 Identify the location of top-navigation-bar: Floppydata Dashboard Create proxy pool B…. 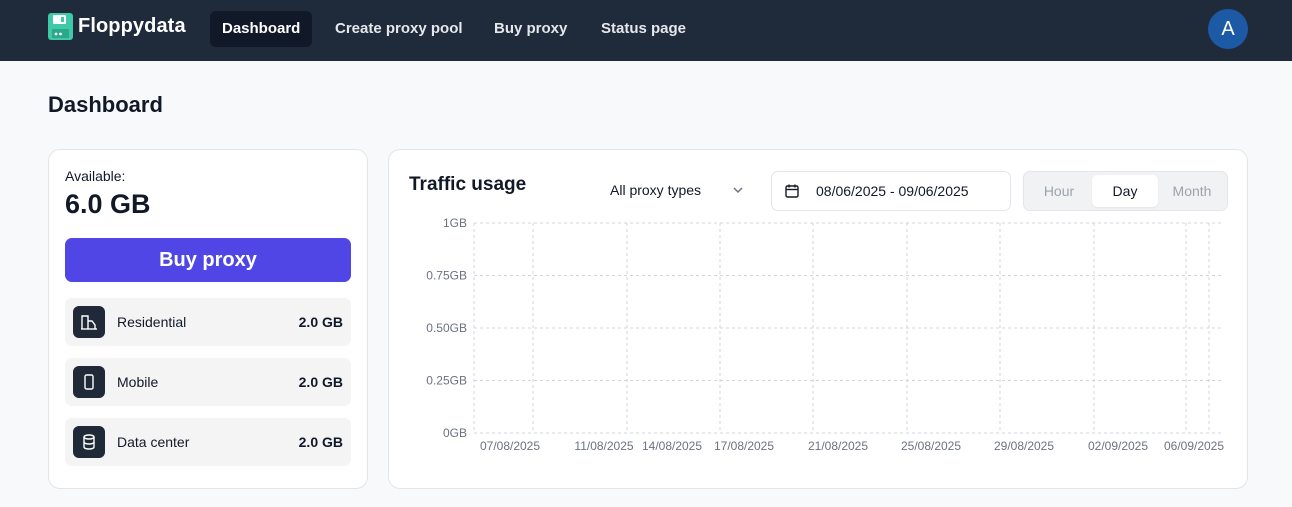
(646, 30).